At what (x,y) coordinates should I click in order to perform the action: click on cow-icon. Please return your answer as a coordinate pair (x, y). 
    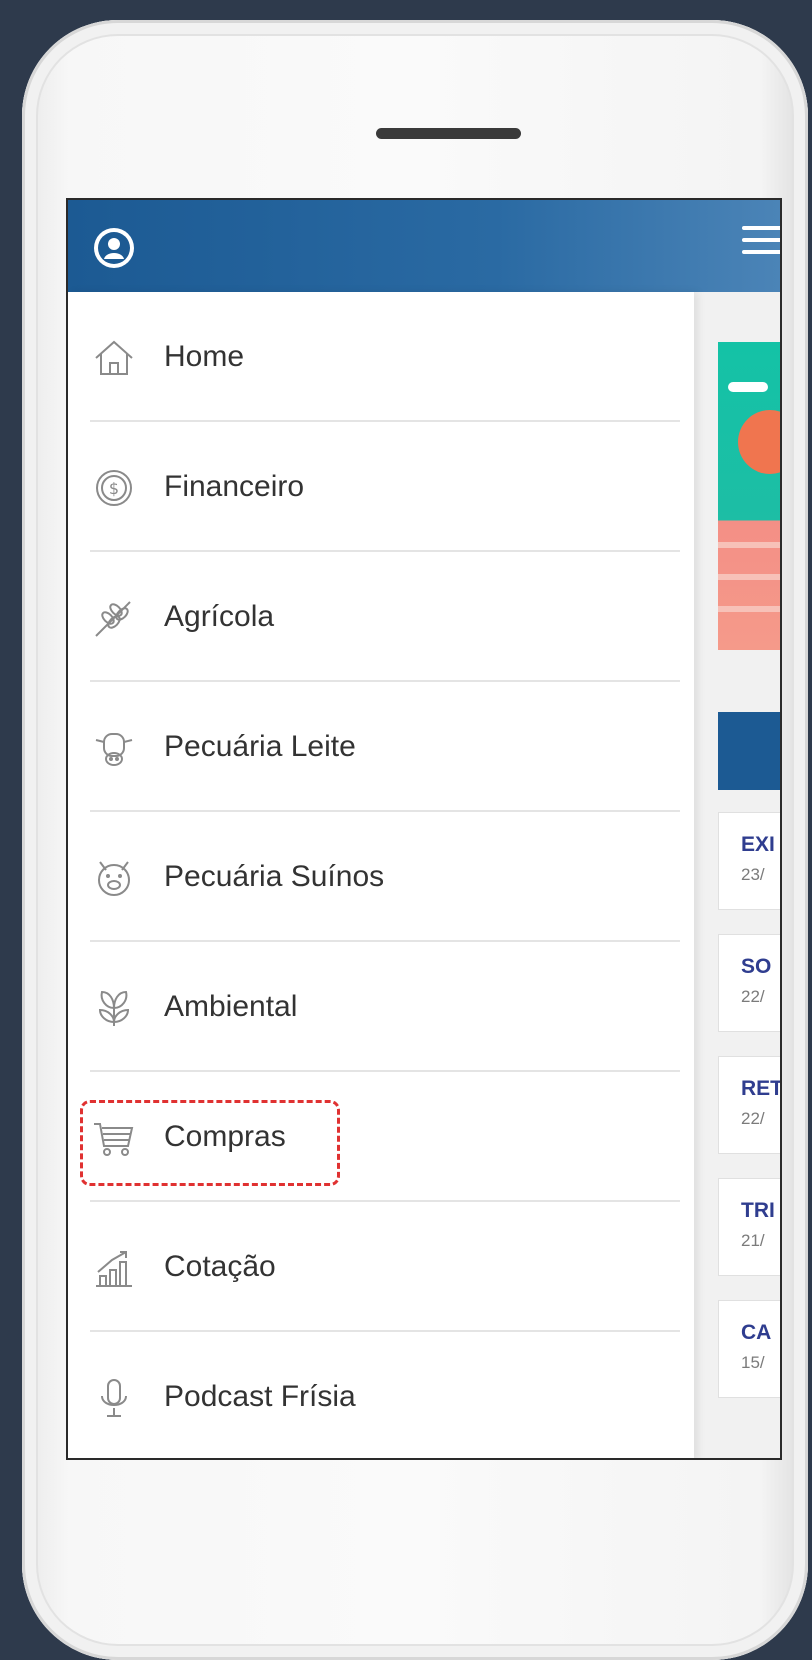
    Looking at the image, I should click on (114, 748).